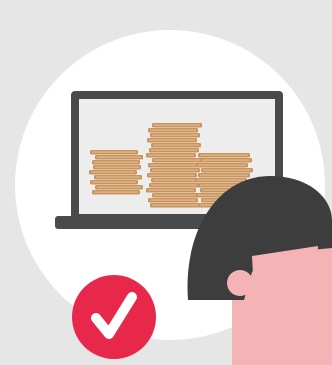 The height and width of the screenshot is (365, 332). I want to click on coin-stack-center, so click(174, 165).